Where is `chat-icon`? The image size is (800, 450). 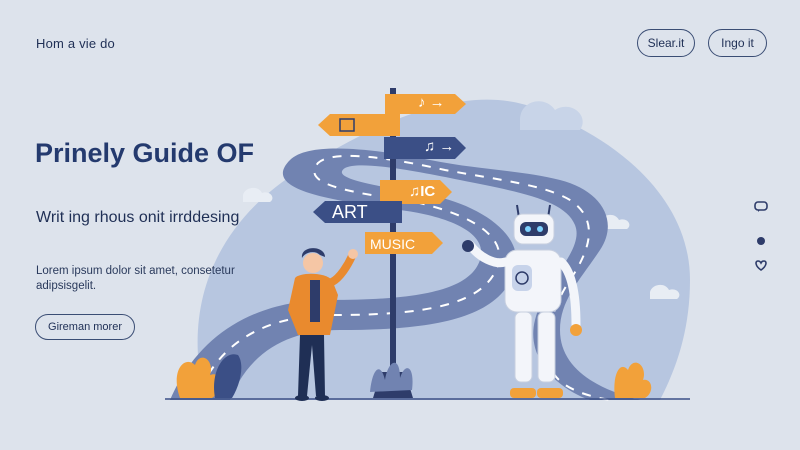
chat-icon is located at coordinates (761, 207).